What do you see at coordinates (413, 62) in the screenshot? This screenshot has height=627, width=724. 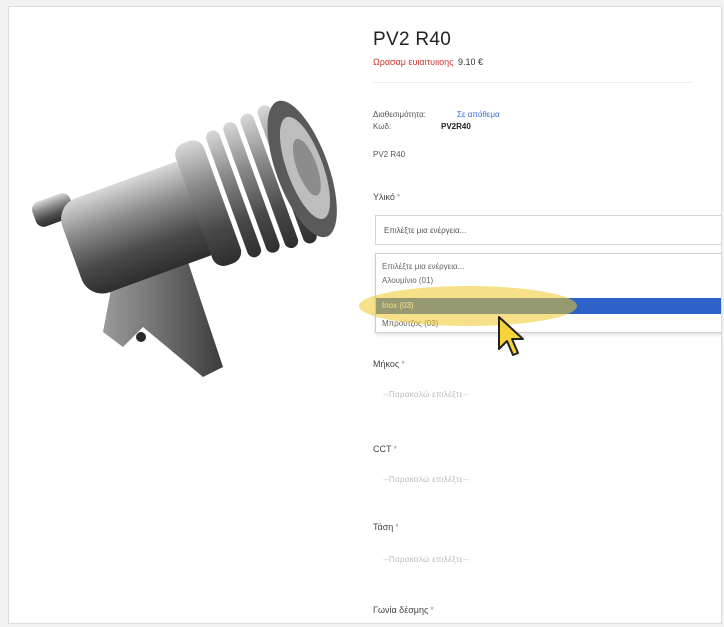 I see `price-label: Ωρασαμ ευιαιτυιιοης` at bounding box center [413, 62].